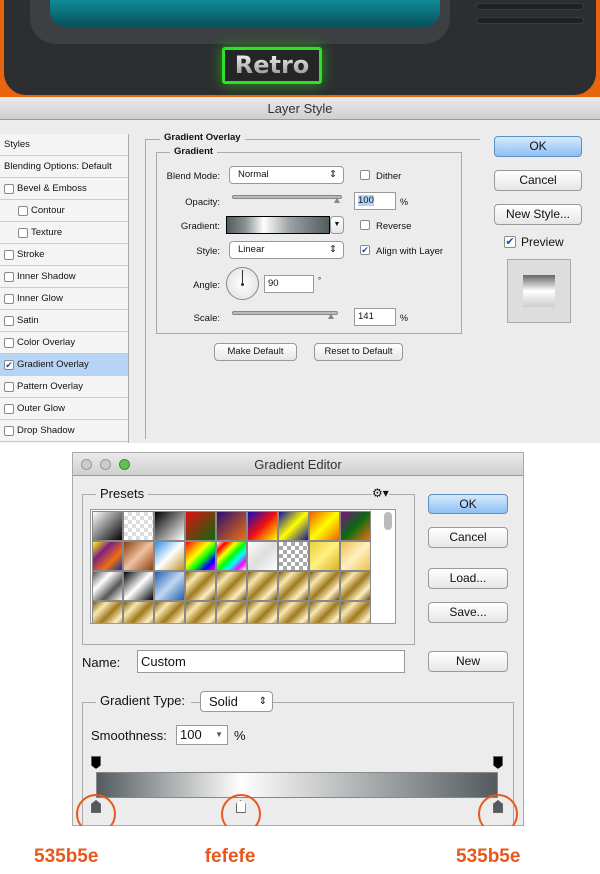 Image resolution: width=600 pixels, height=874 pixels. I want to click on gradient-swatch, so click(278, 225).